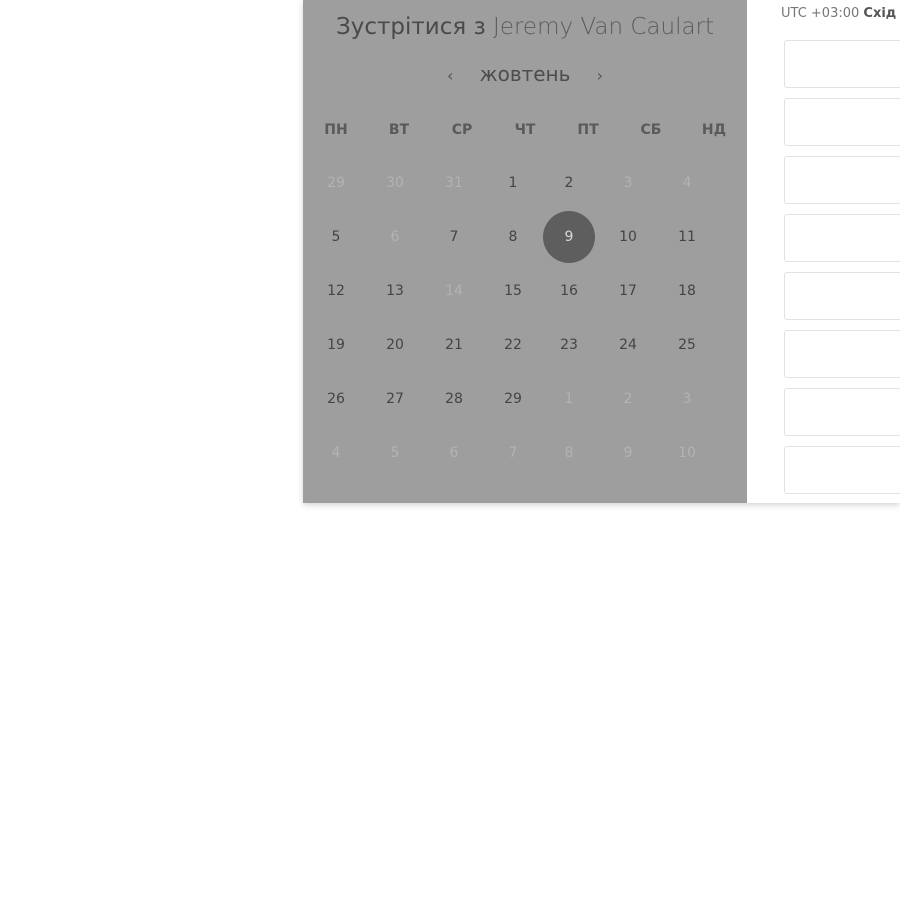 This screenshot has height=900, width=900. I want to click on next-month-icon: ›, so click(600, 75).